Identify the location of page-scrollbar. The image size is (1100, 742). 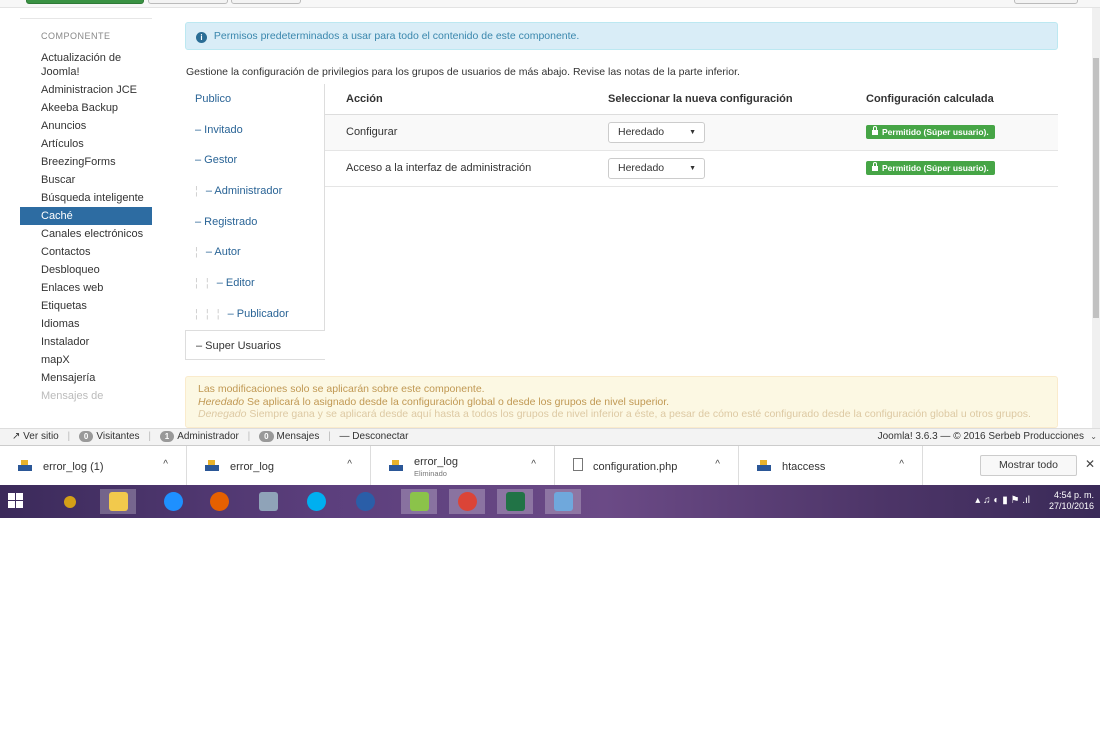
(1096, 218).